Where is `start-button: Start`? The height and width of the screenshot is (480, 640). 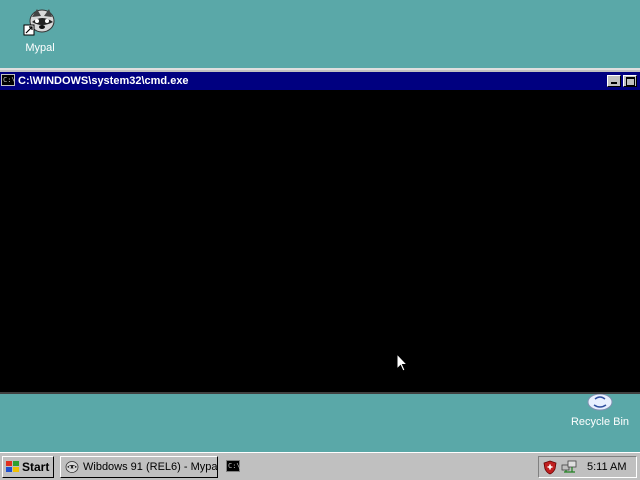
start-button: Start is located at coordinates (28, 467).